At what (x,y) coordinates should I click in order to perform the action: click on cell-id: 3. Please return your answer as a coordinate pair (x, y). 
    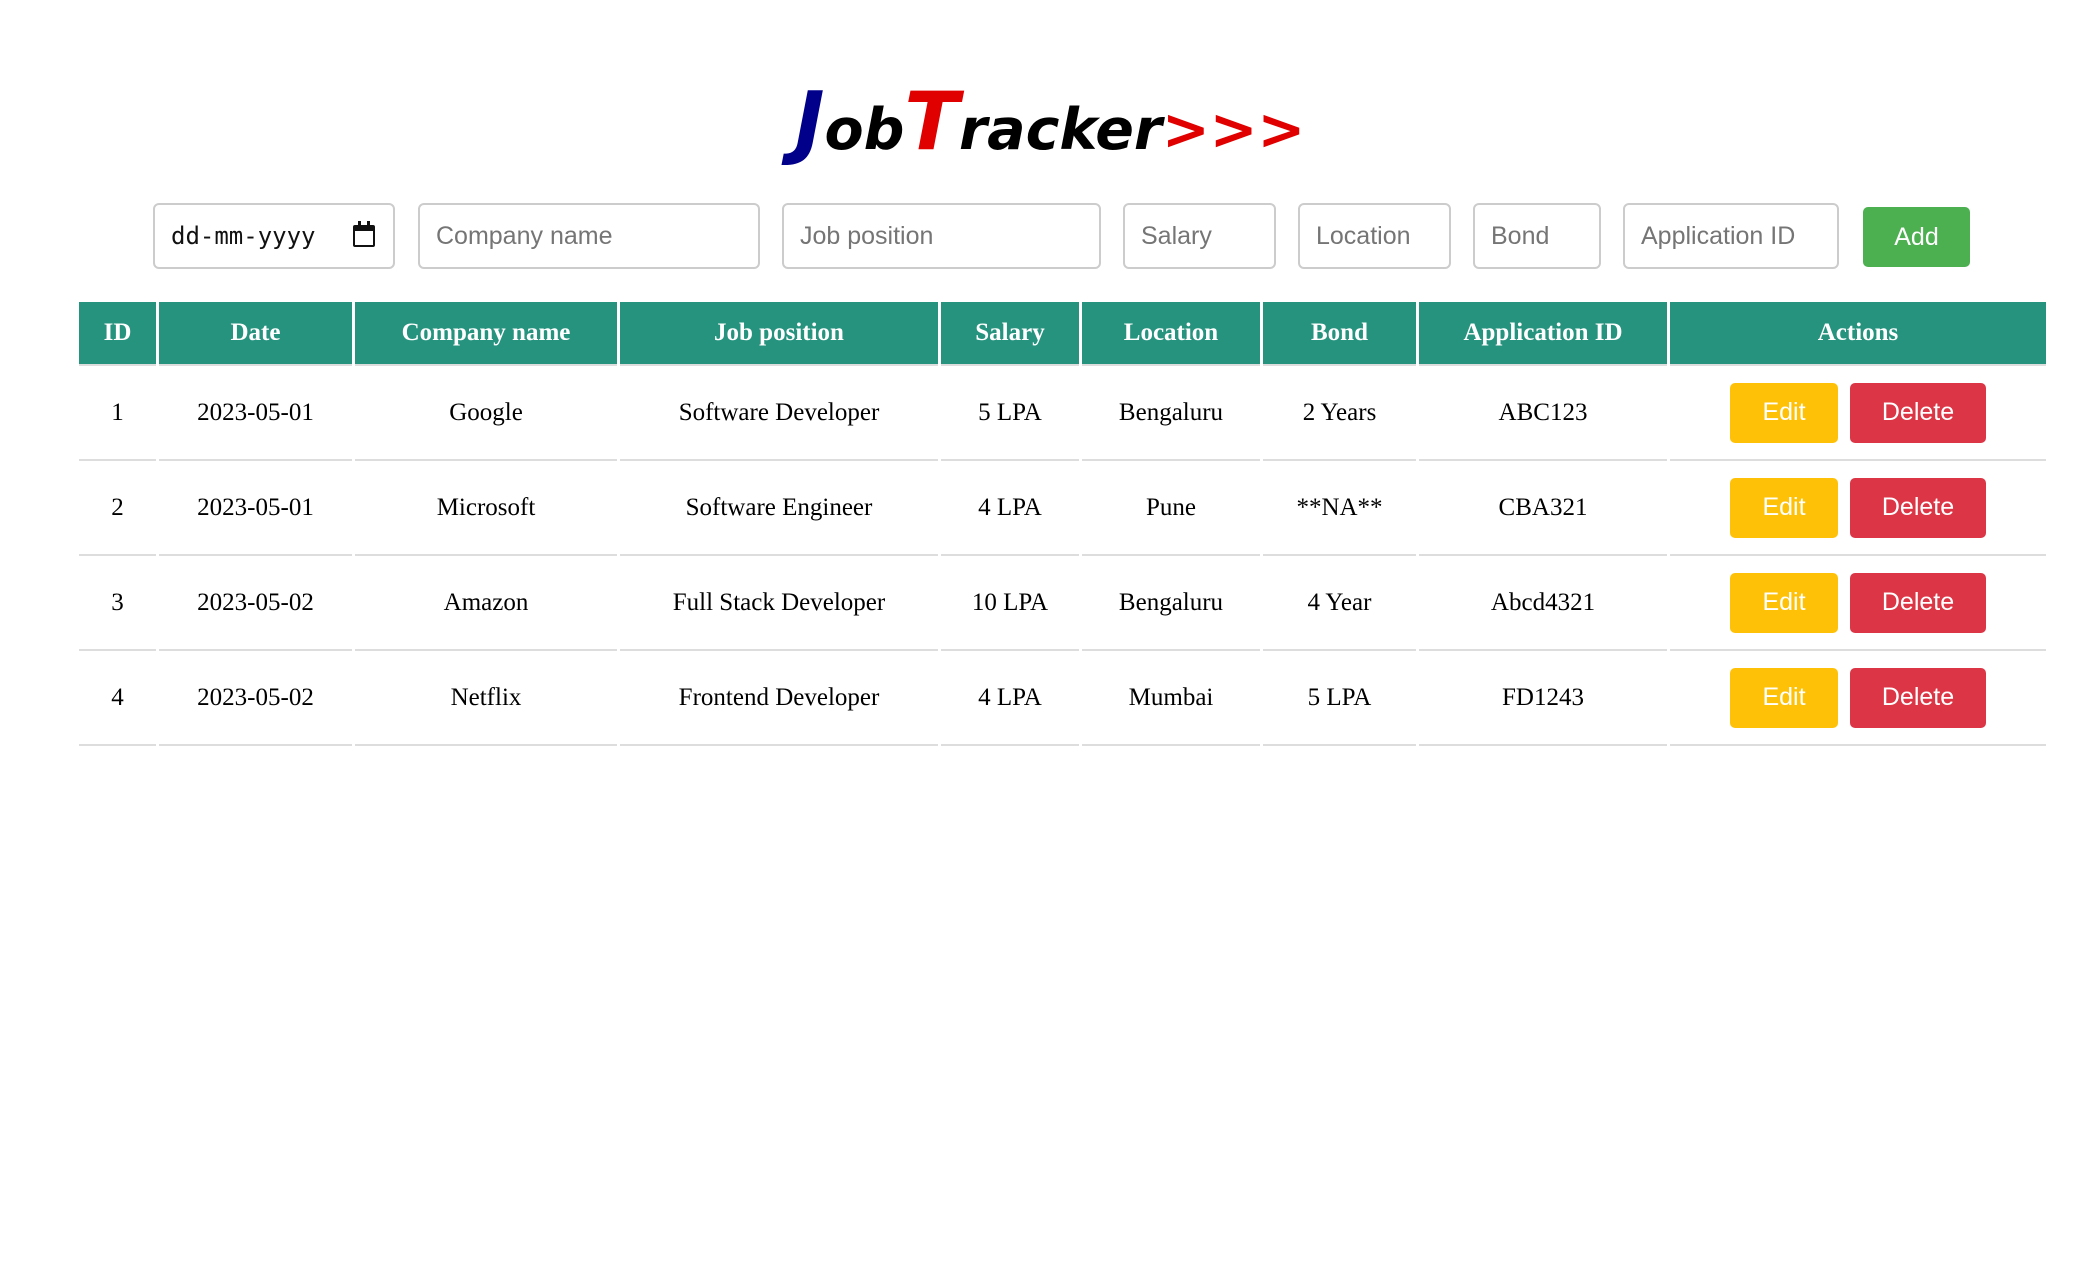
    Looking at the image, I should click on (117, 603).